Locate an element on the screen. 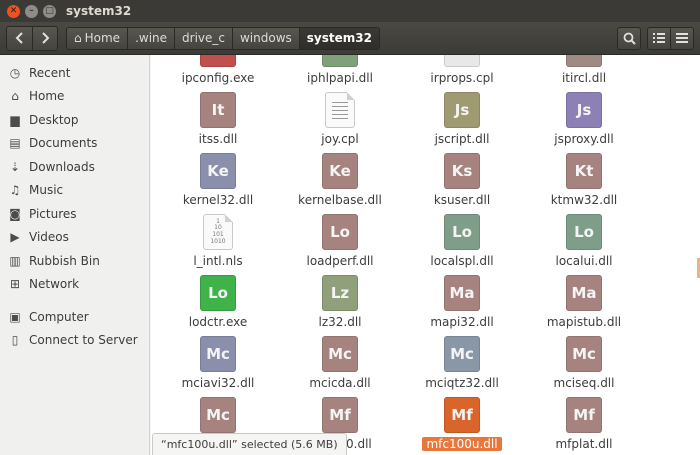 This screenshot has width=700, height=455. close-window-button: ✕ is located at coordinates (13, 11).